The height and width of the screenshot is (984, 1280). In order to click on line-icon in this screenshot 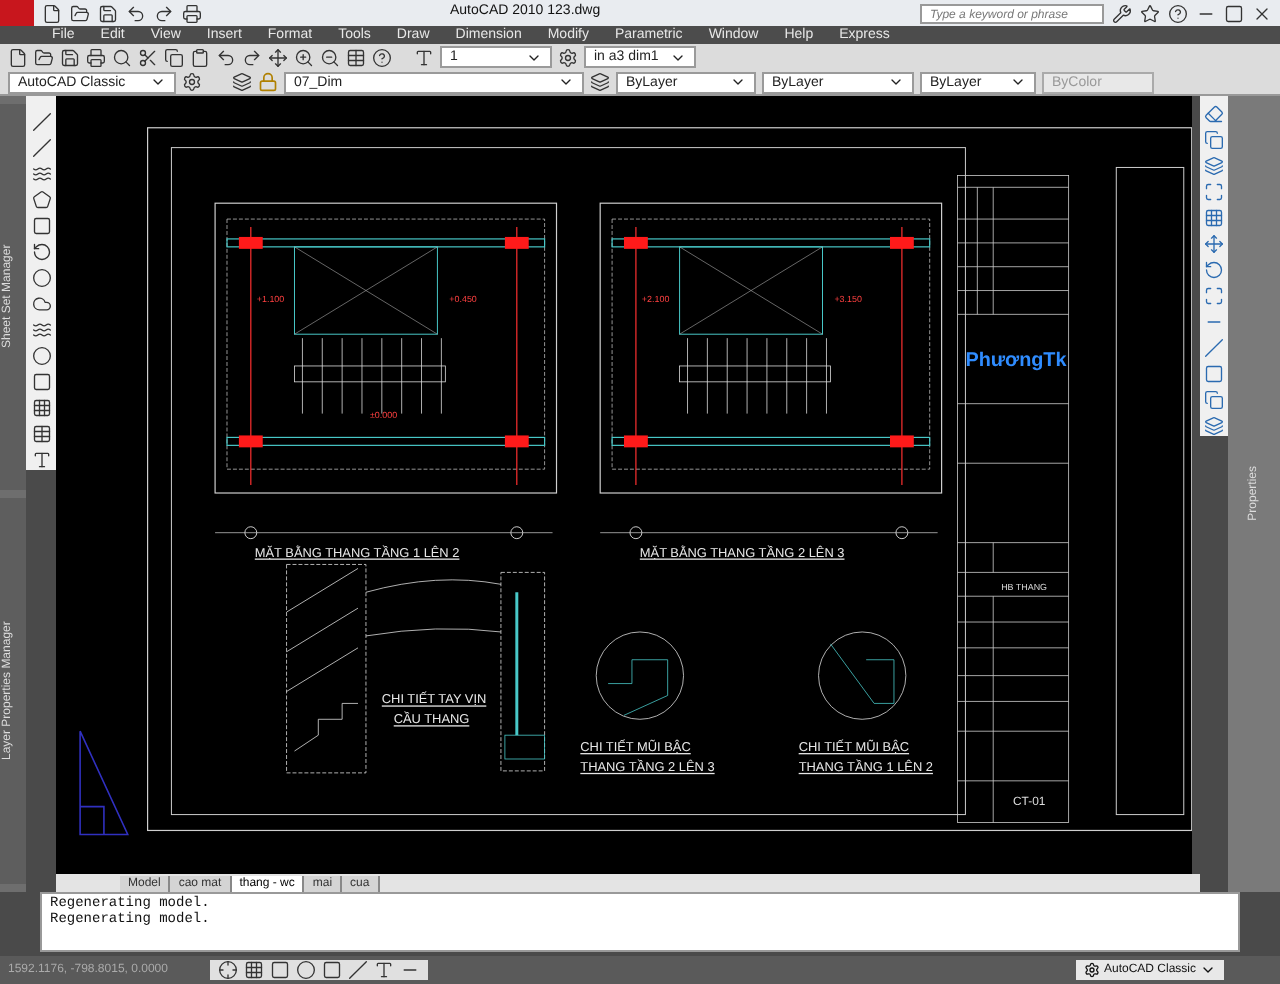, I will do `click(41, 122)`.